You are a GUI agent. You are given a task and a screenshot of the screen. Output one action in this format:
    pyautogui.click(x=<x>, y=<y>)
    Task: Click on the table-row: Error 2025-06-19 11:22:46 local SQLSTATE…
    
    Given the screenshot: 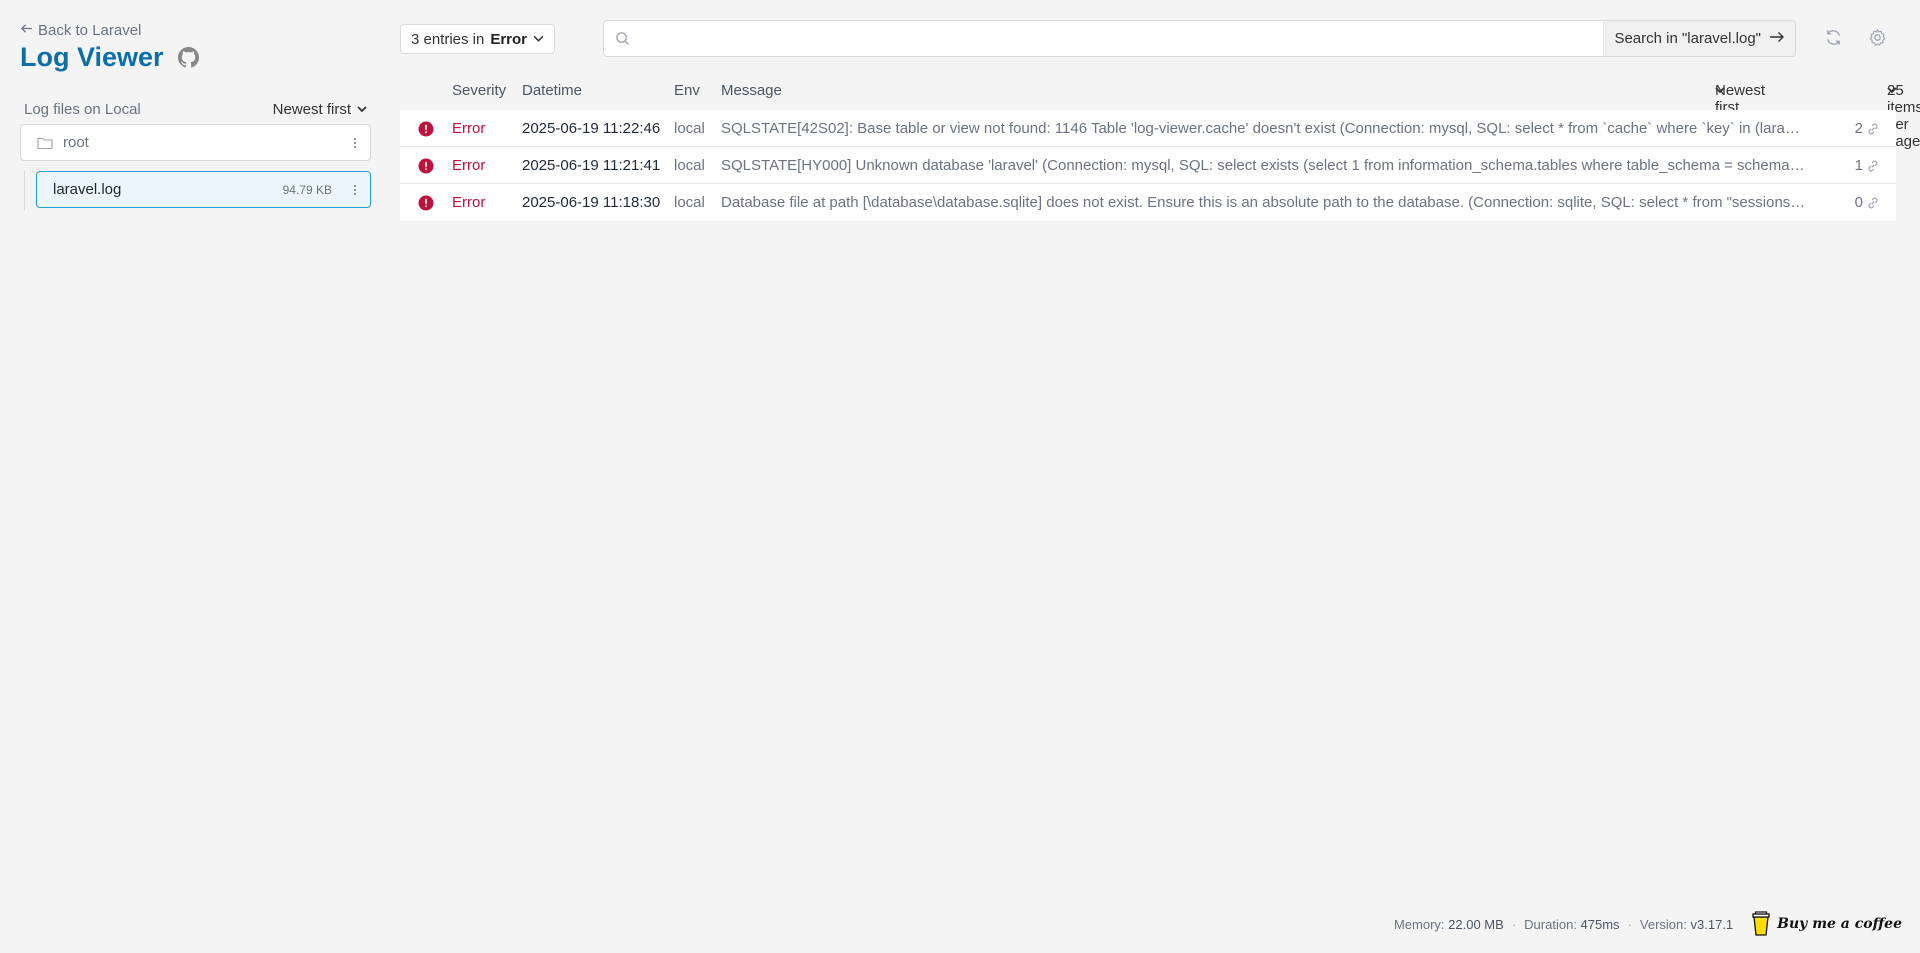 What is the action you would take?
    pyautogui.click(x=1148, y=128)
    